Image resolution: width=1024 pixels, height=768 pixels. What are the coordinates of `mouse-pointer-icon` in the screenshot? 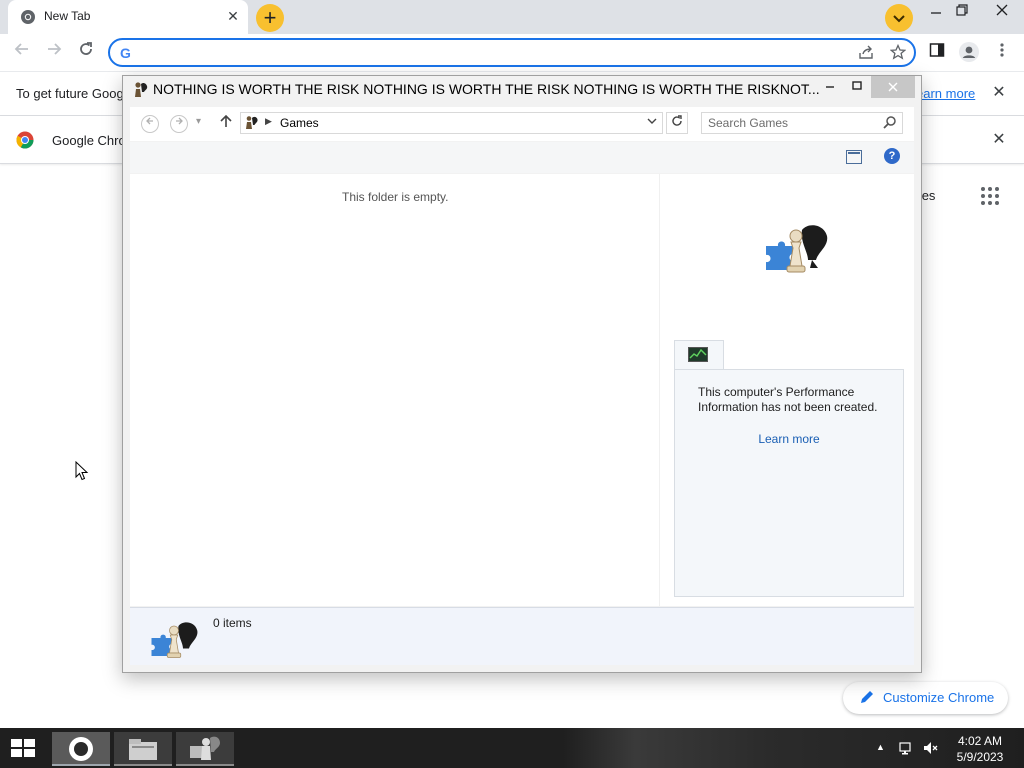 It's located at (82, 471).